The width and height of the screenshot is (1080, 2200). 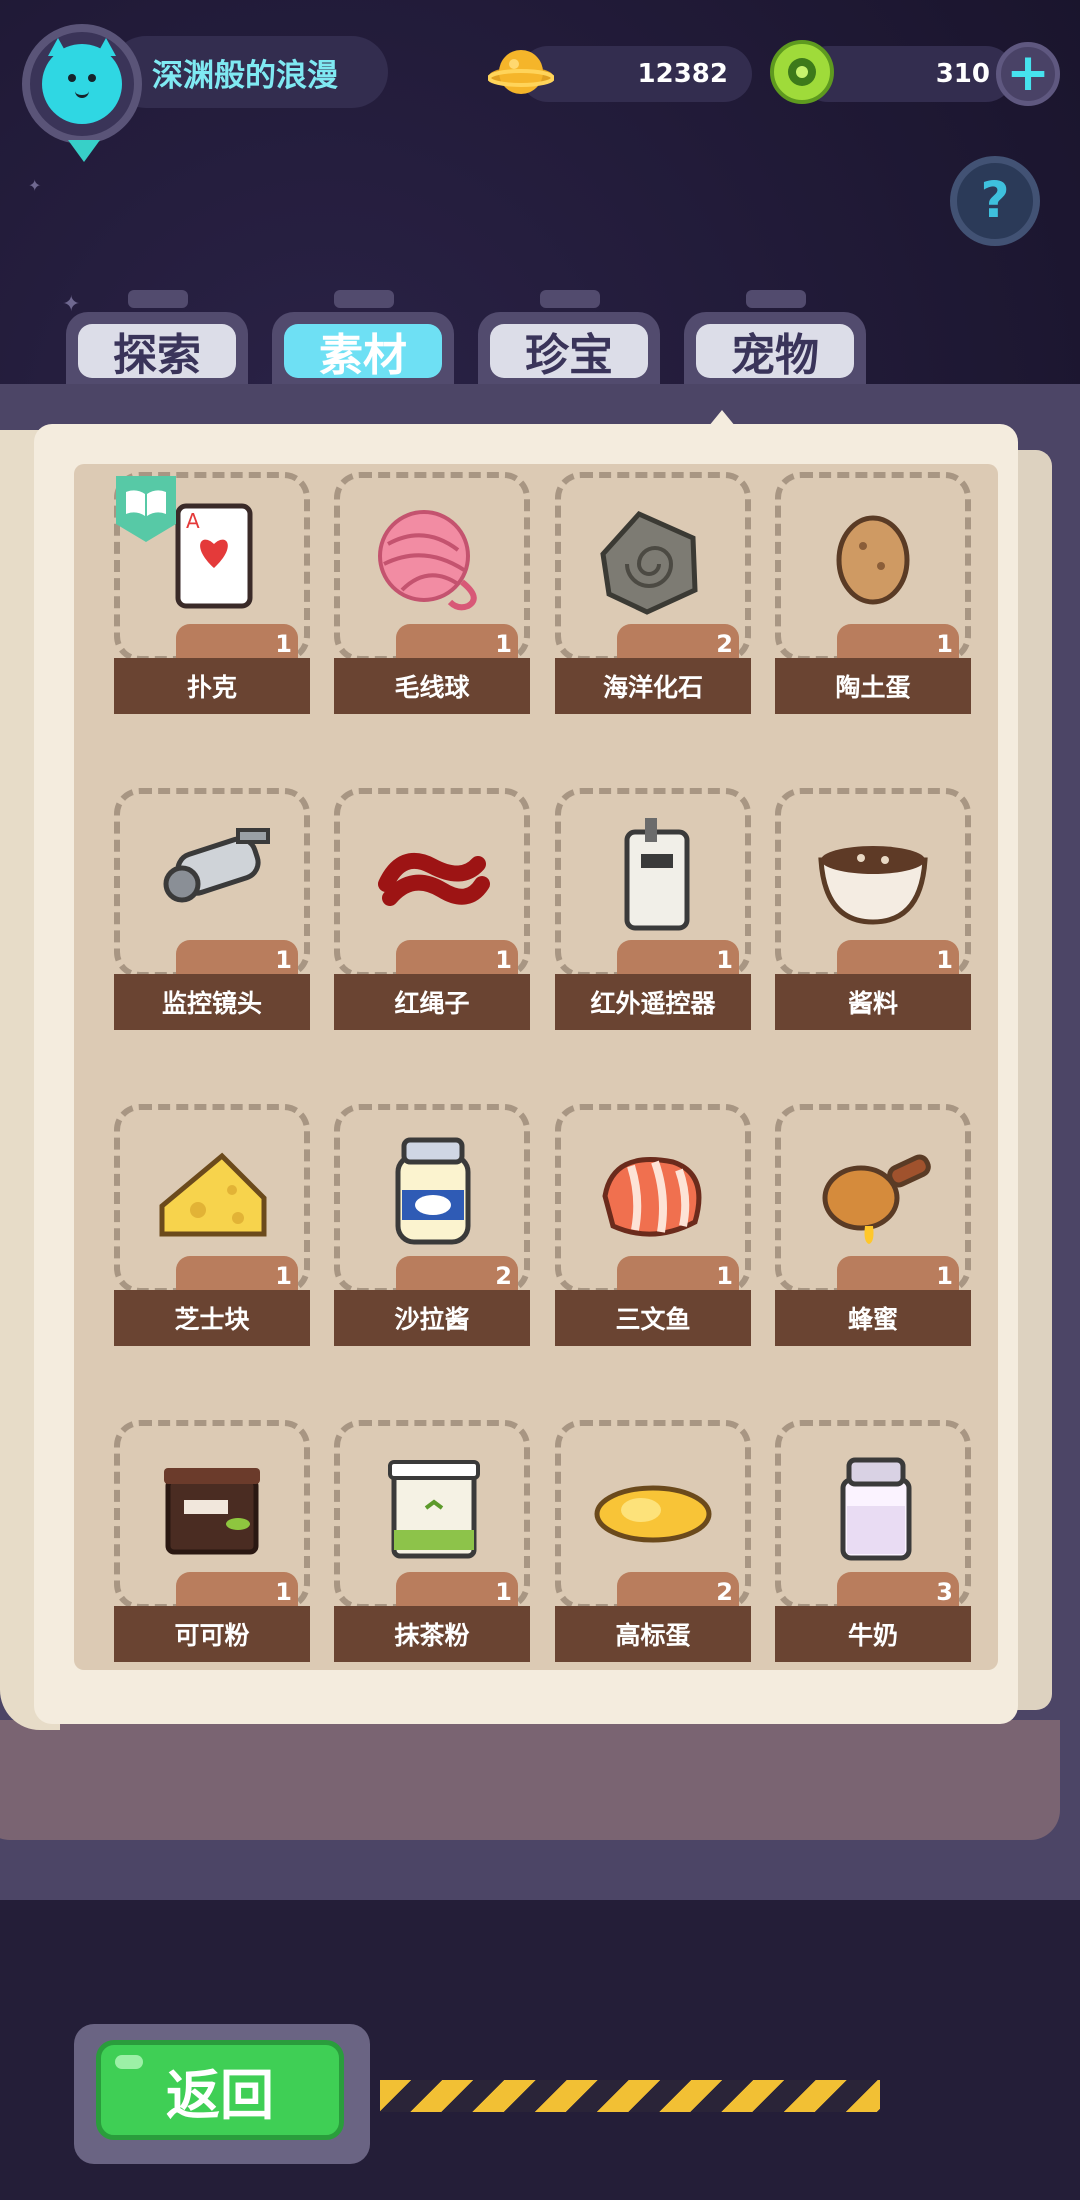 What do you see at coordinates (212, 913) in the screenshot?
I see `material-item: 1 监控镜头` at bounding box center [212, 913].